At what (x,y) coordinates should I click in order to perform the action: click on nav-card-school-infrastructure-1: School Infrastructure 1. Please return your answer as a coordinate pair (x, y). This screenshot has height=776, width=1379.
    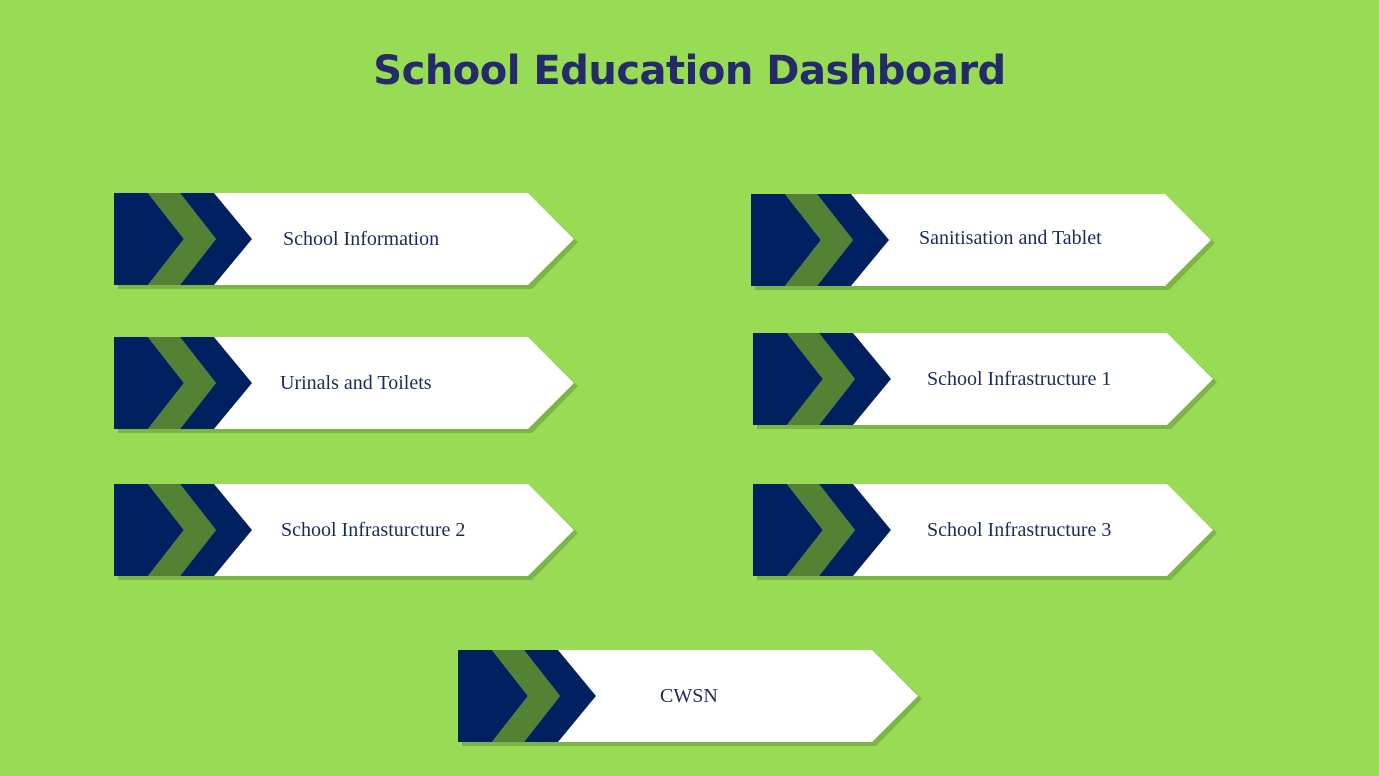
    Looking at the image, I should click on (985, 381).